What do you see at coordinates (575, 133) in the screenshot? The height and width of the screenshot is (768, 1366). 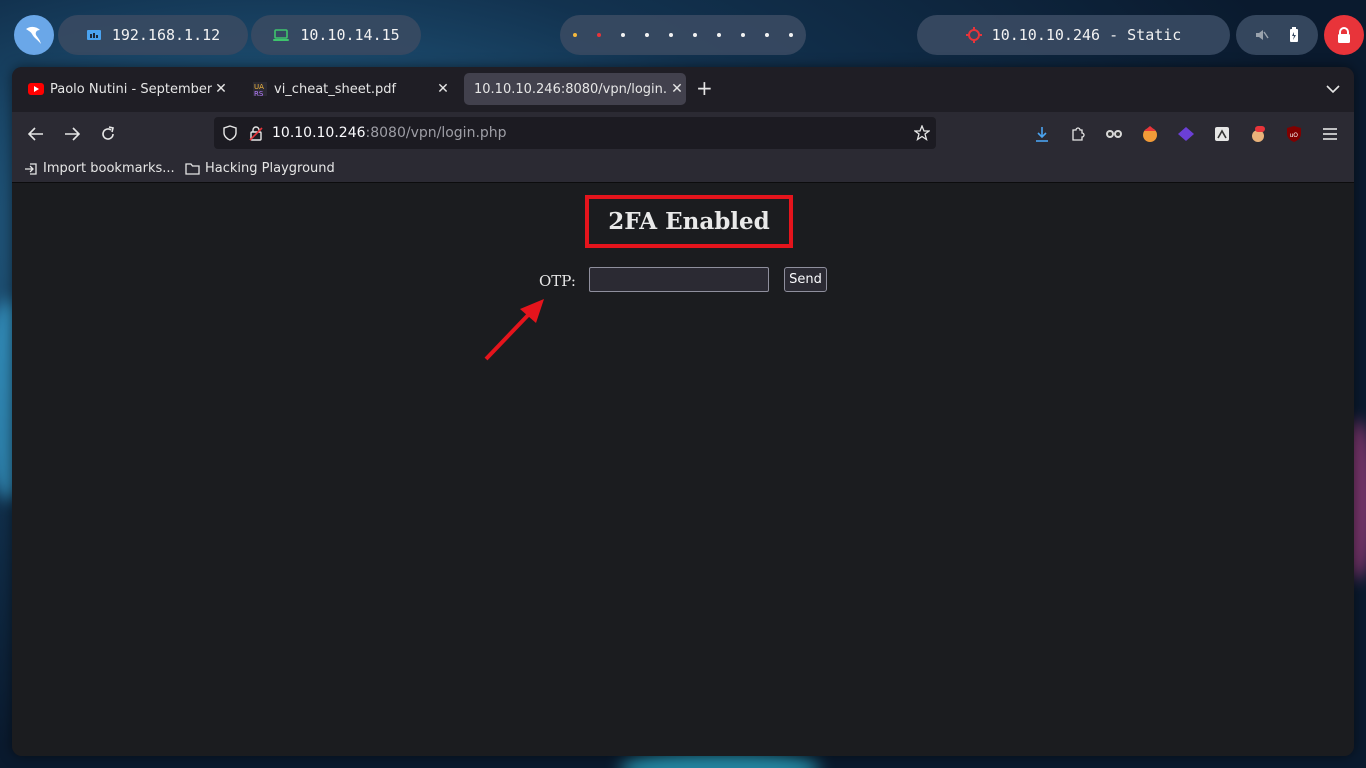 I see `address-bar: 10.10.10.246:8080/vpn/login.php` at bounding box center [575, 133].